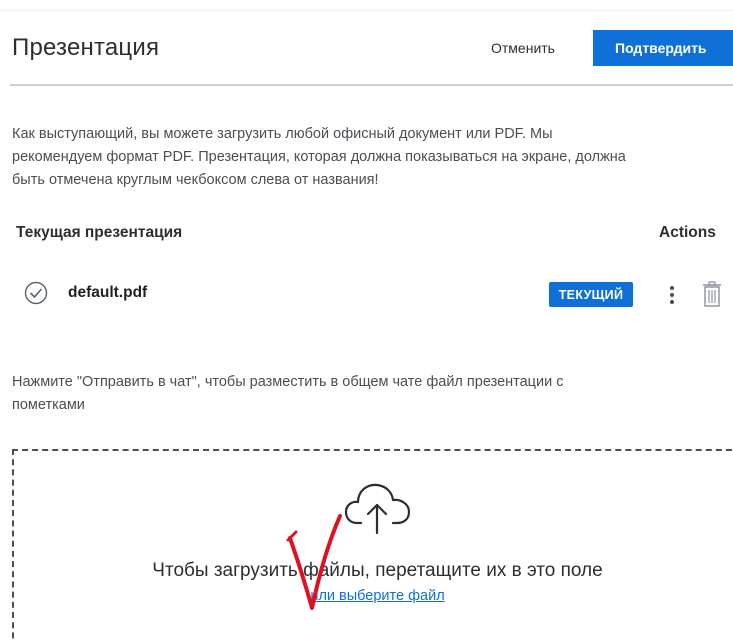 The image size is (733, 640). I want to click on cancel-button: Отменить, so click(523, 48).